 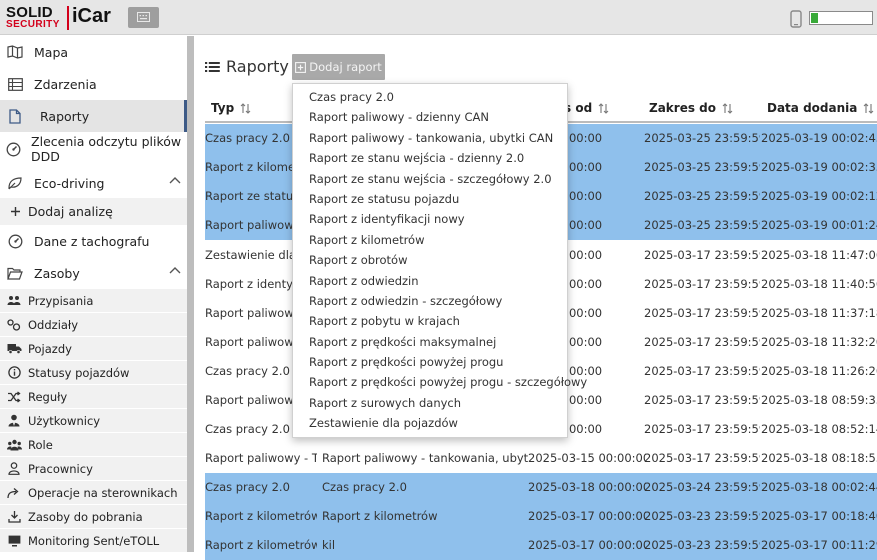 I want to click on cell-zakres-od: 2025-03-18 00:00:00, so click(x=587, y=487).